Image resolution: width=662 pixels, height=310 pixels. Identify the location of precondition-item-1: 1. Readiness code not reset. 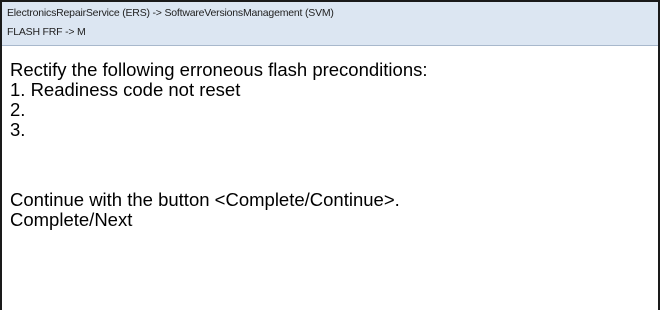
(125, 89).